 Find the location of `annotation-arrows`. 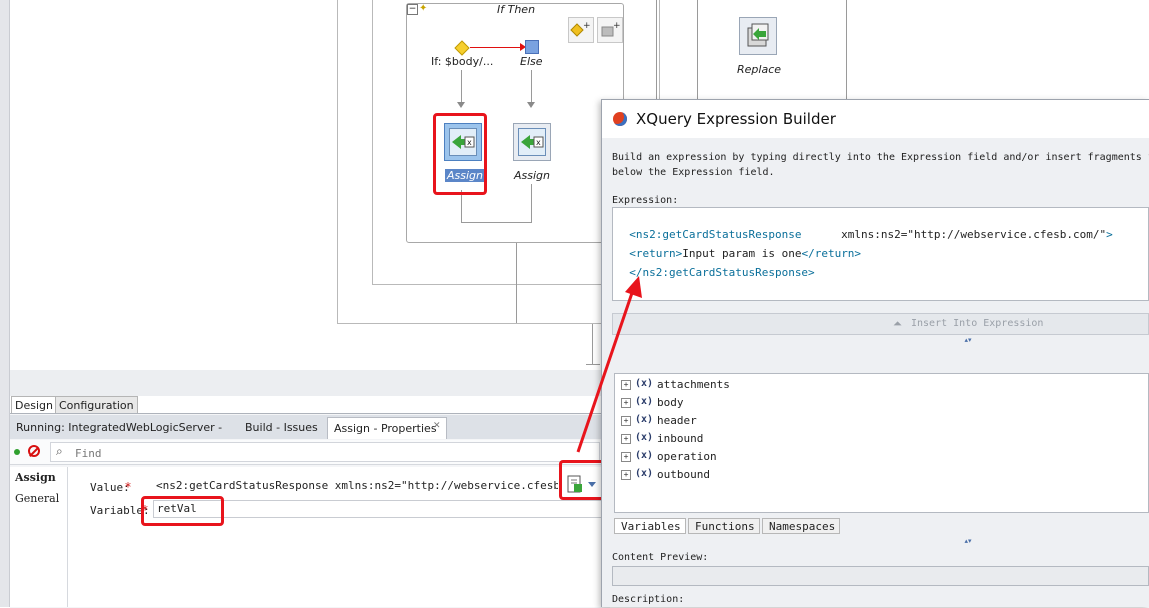

annotation-arrows is located at coordinates (609, 364).